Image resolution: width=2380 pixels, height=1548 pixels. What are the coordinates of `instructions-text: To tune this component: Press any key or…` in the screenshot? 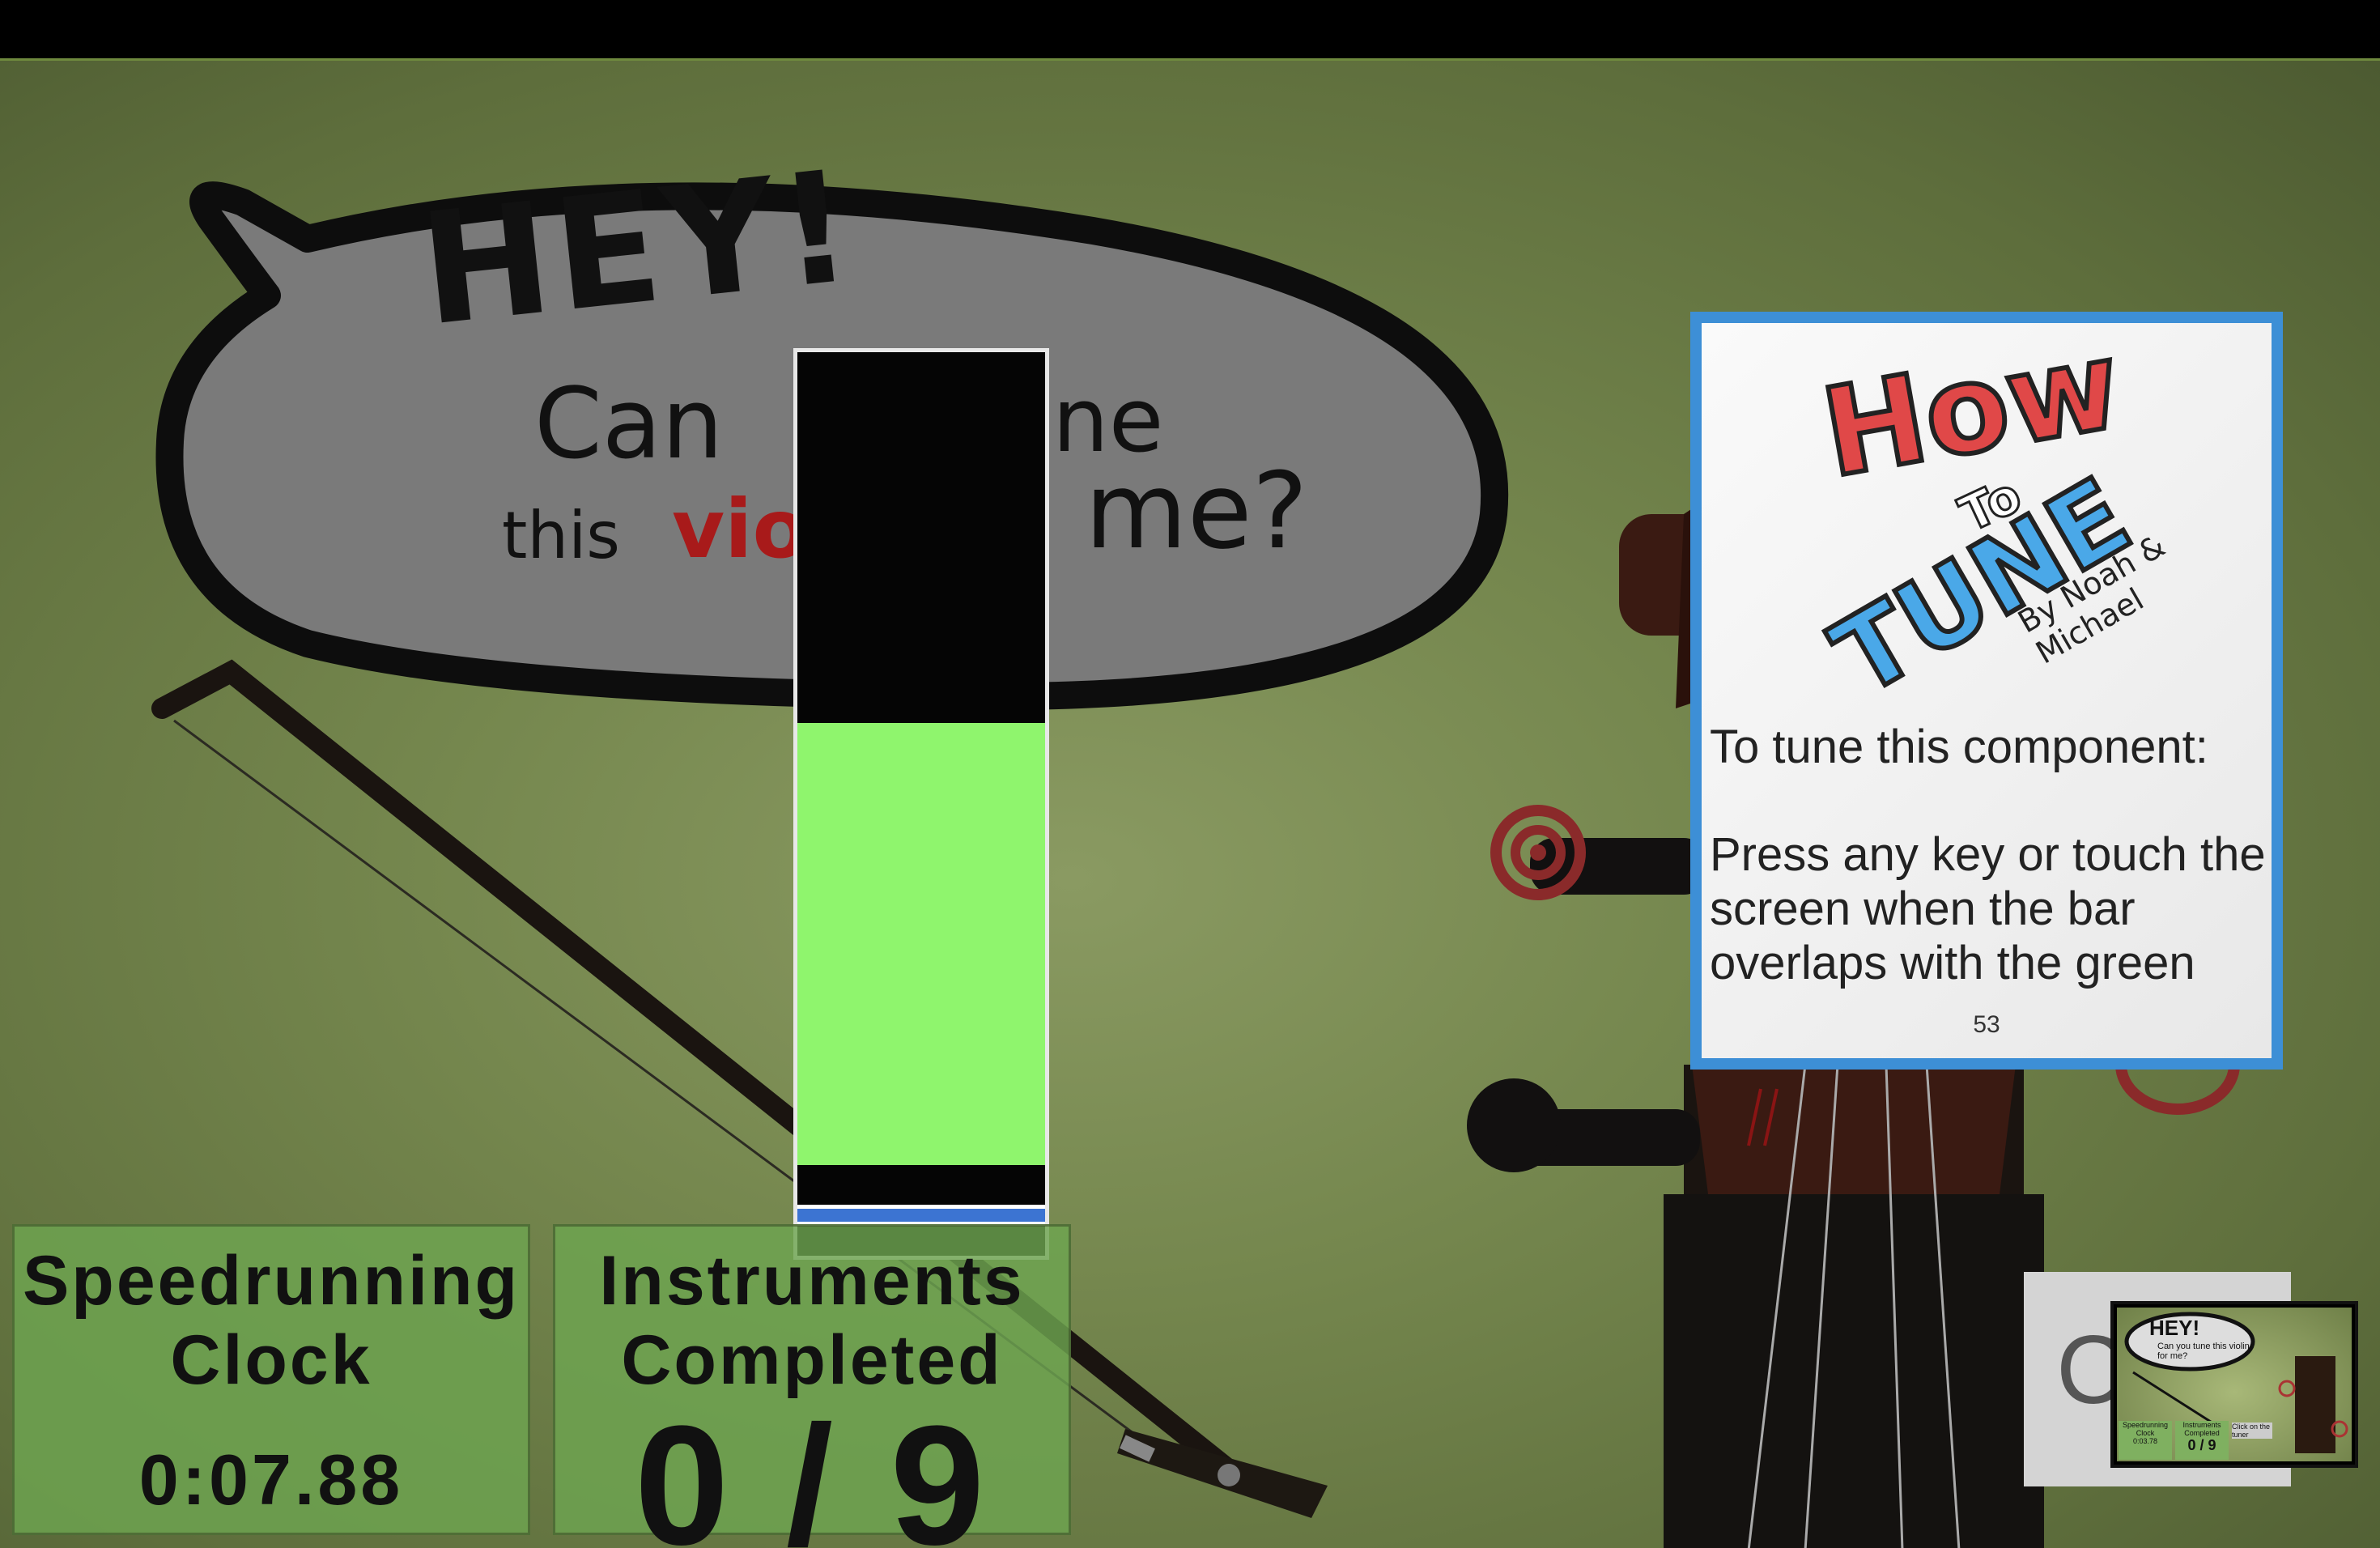 It's located at (1989, 855).